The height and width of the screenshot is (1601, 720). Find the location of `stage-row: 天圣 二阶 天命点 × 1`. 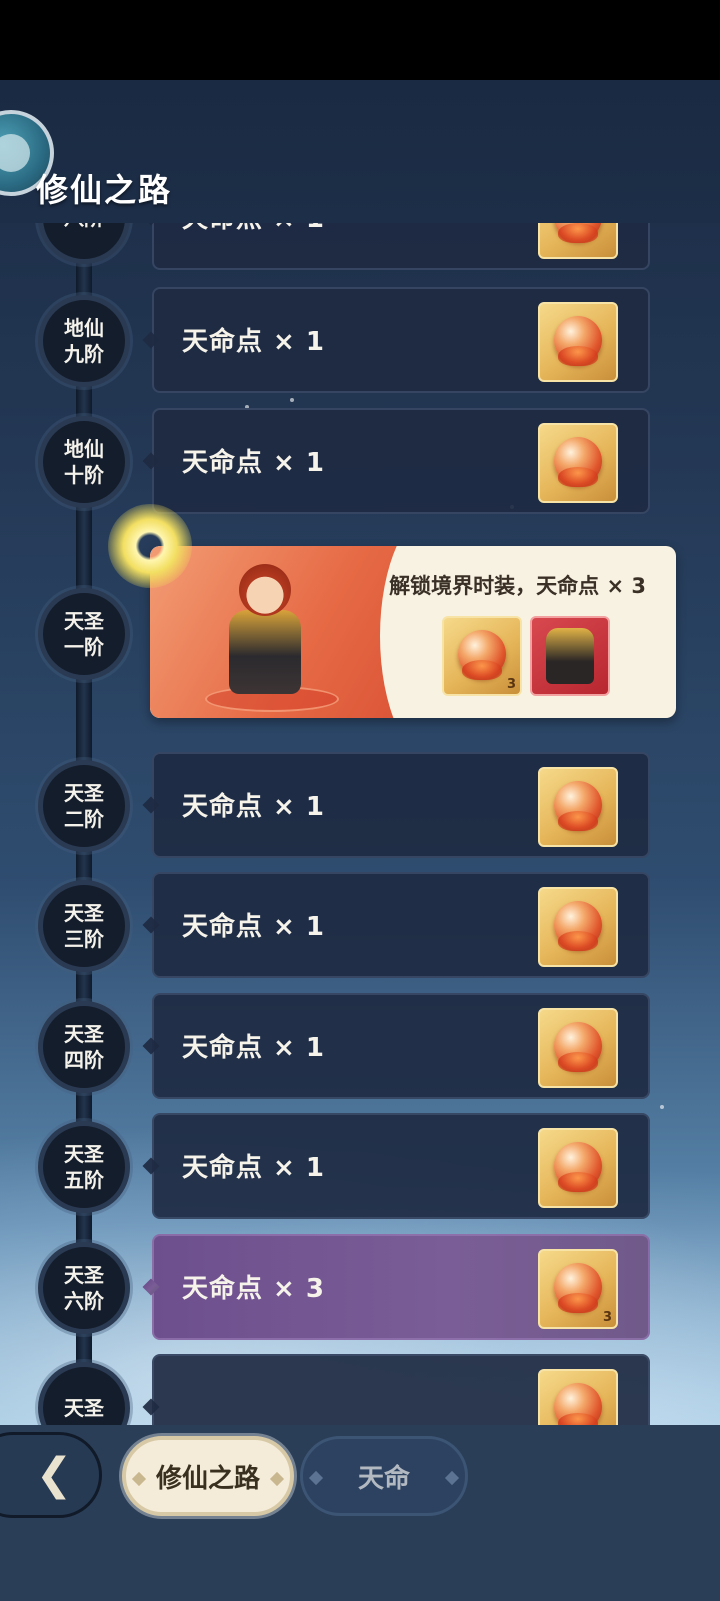

stage-row: 天圣 二阶 天命点 × 1 is located at coordinates (360, 805).